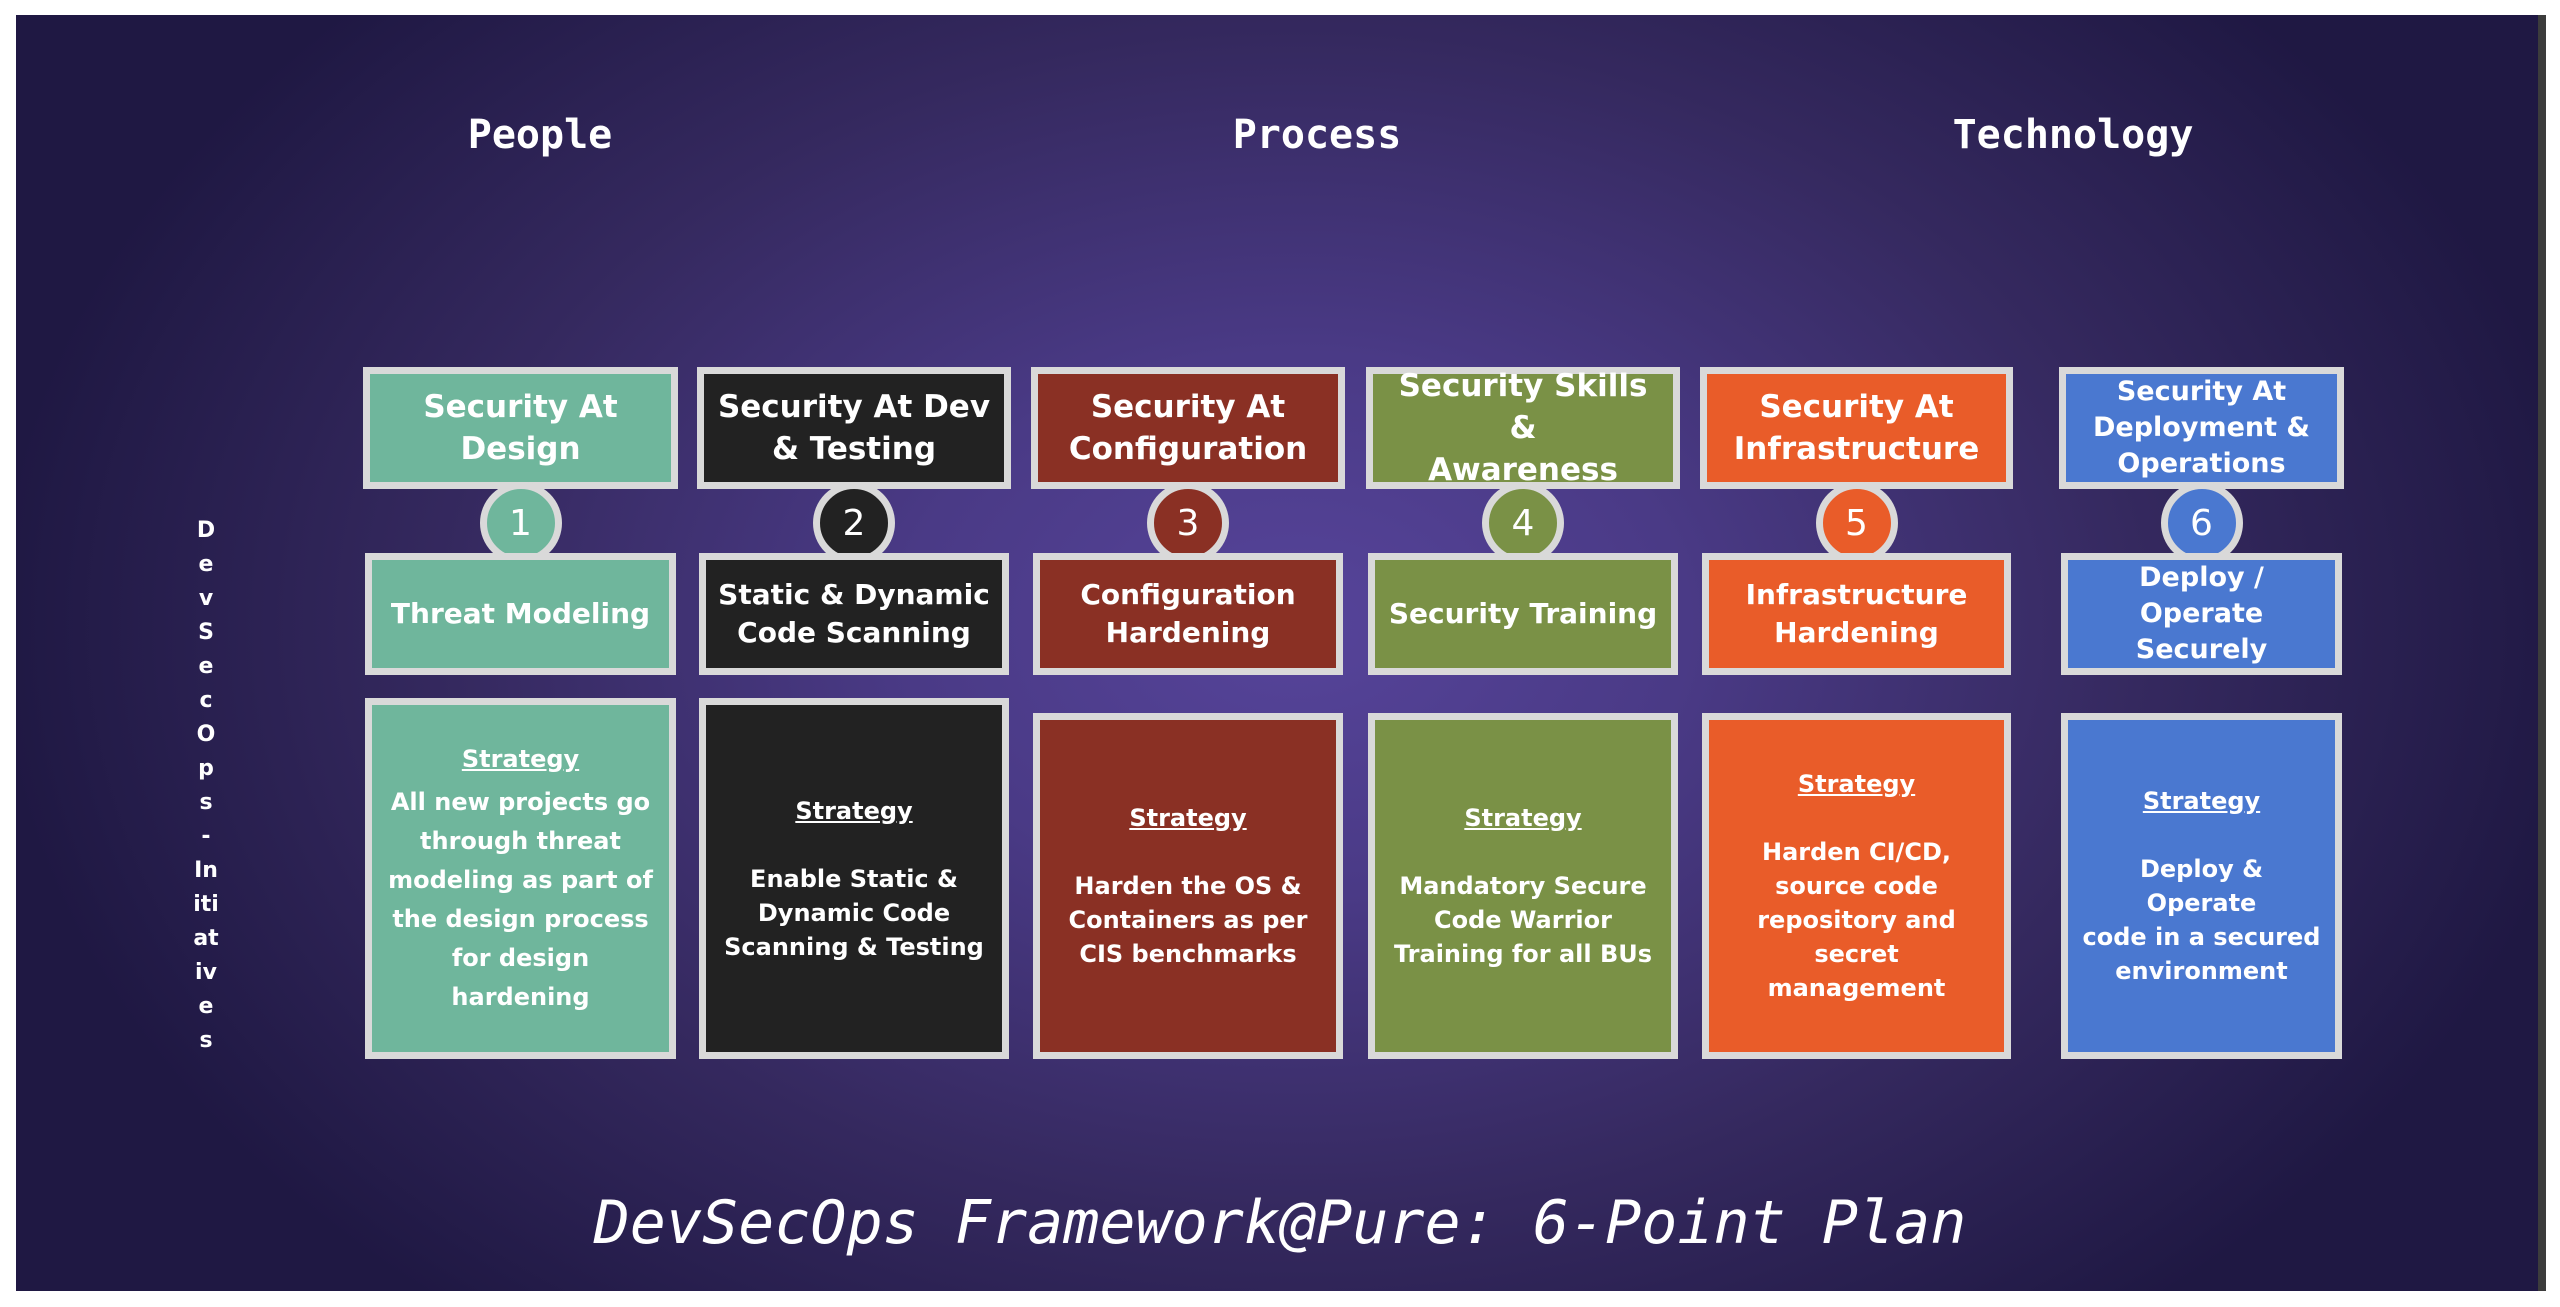 This screenshot has height=1307, width=2560. I want to click on slide-edge, so click(2542, 653).